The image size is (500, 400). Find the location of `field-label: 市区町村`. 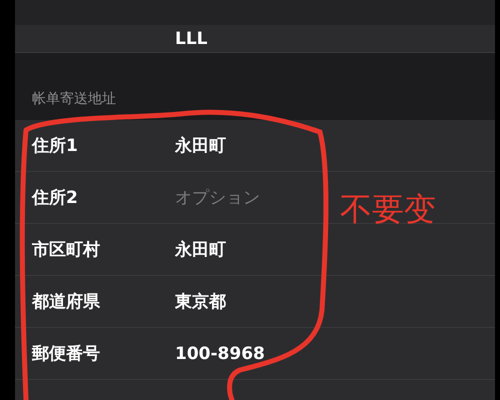

field-label: 市区町村 is located at coordinates (66, 250).